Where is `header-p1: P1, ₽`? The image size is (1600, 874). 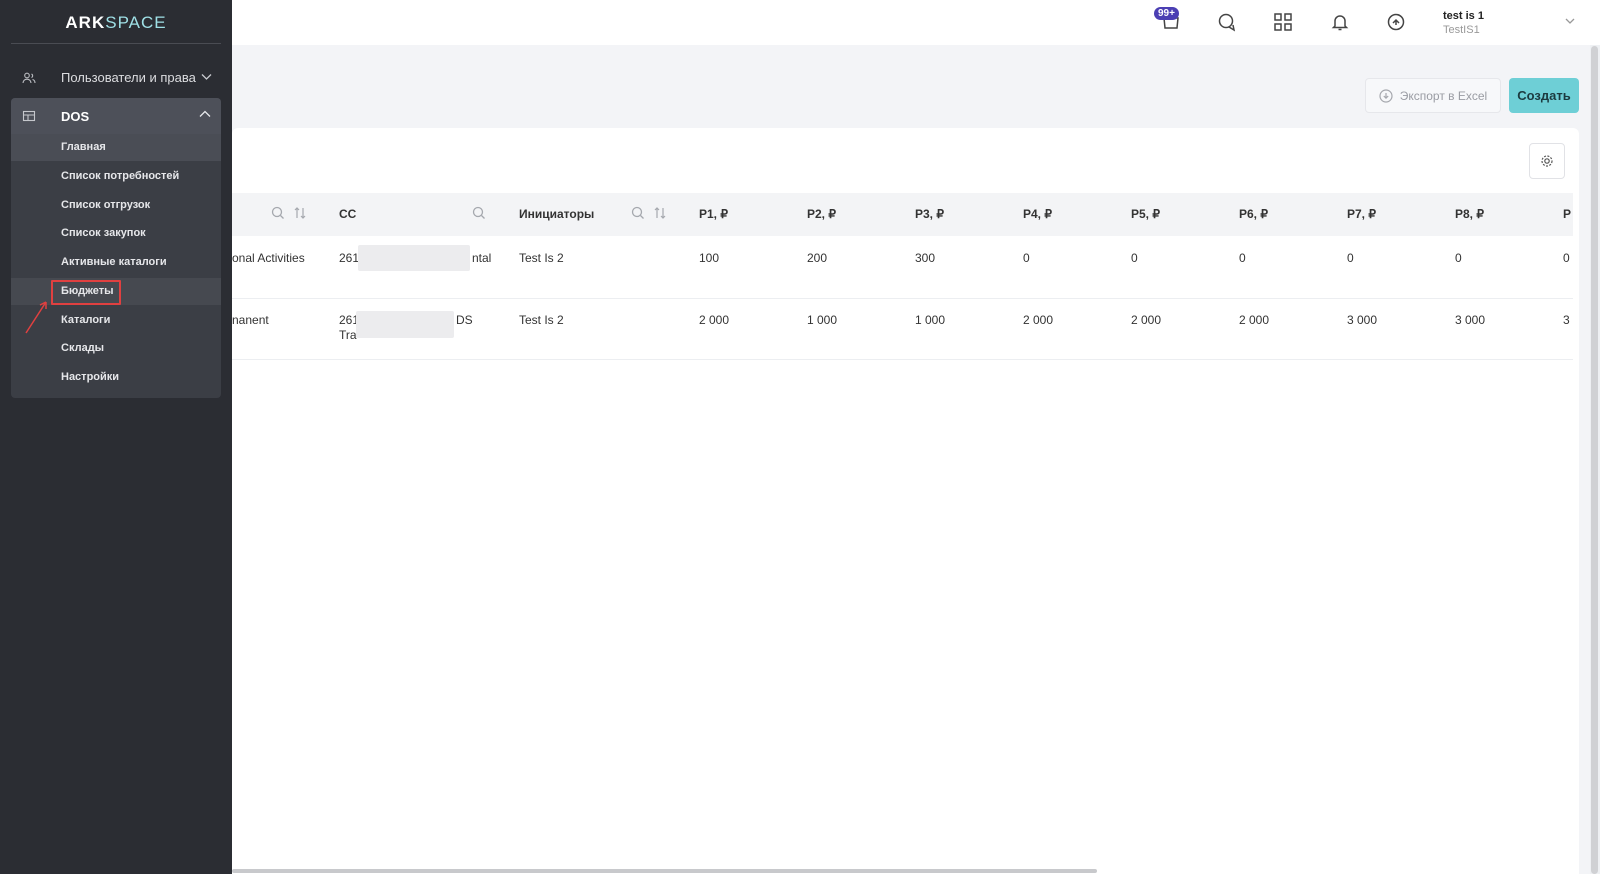 header-p1: P1, ₽ is located at coordinates (713, 214).